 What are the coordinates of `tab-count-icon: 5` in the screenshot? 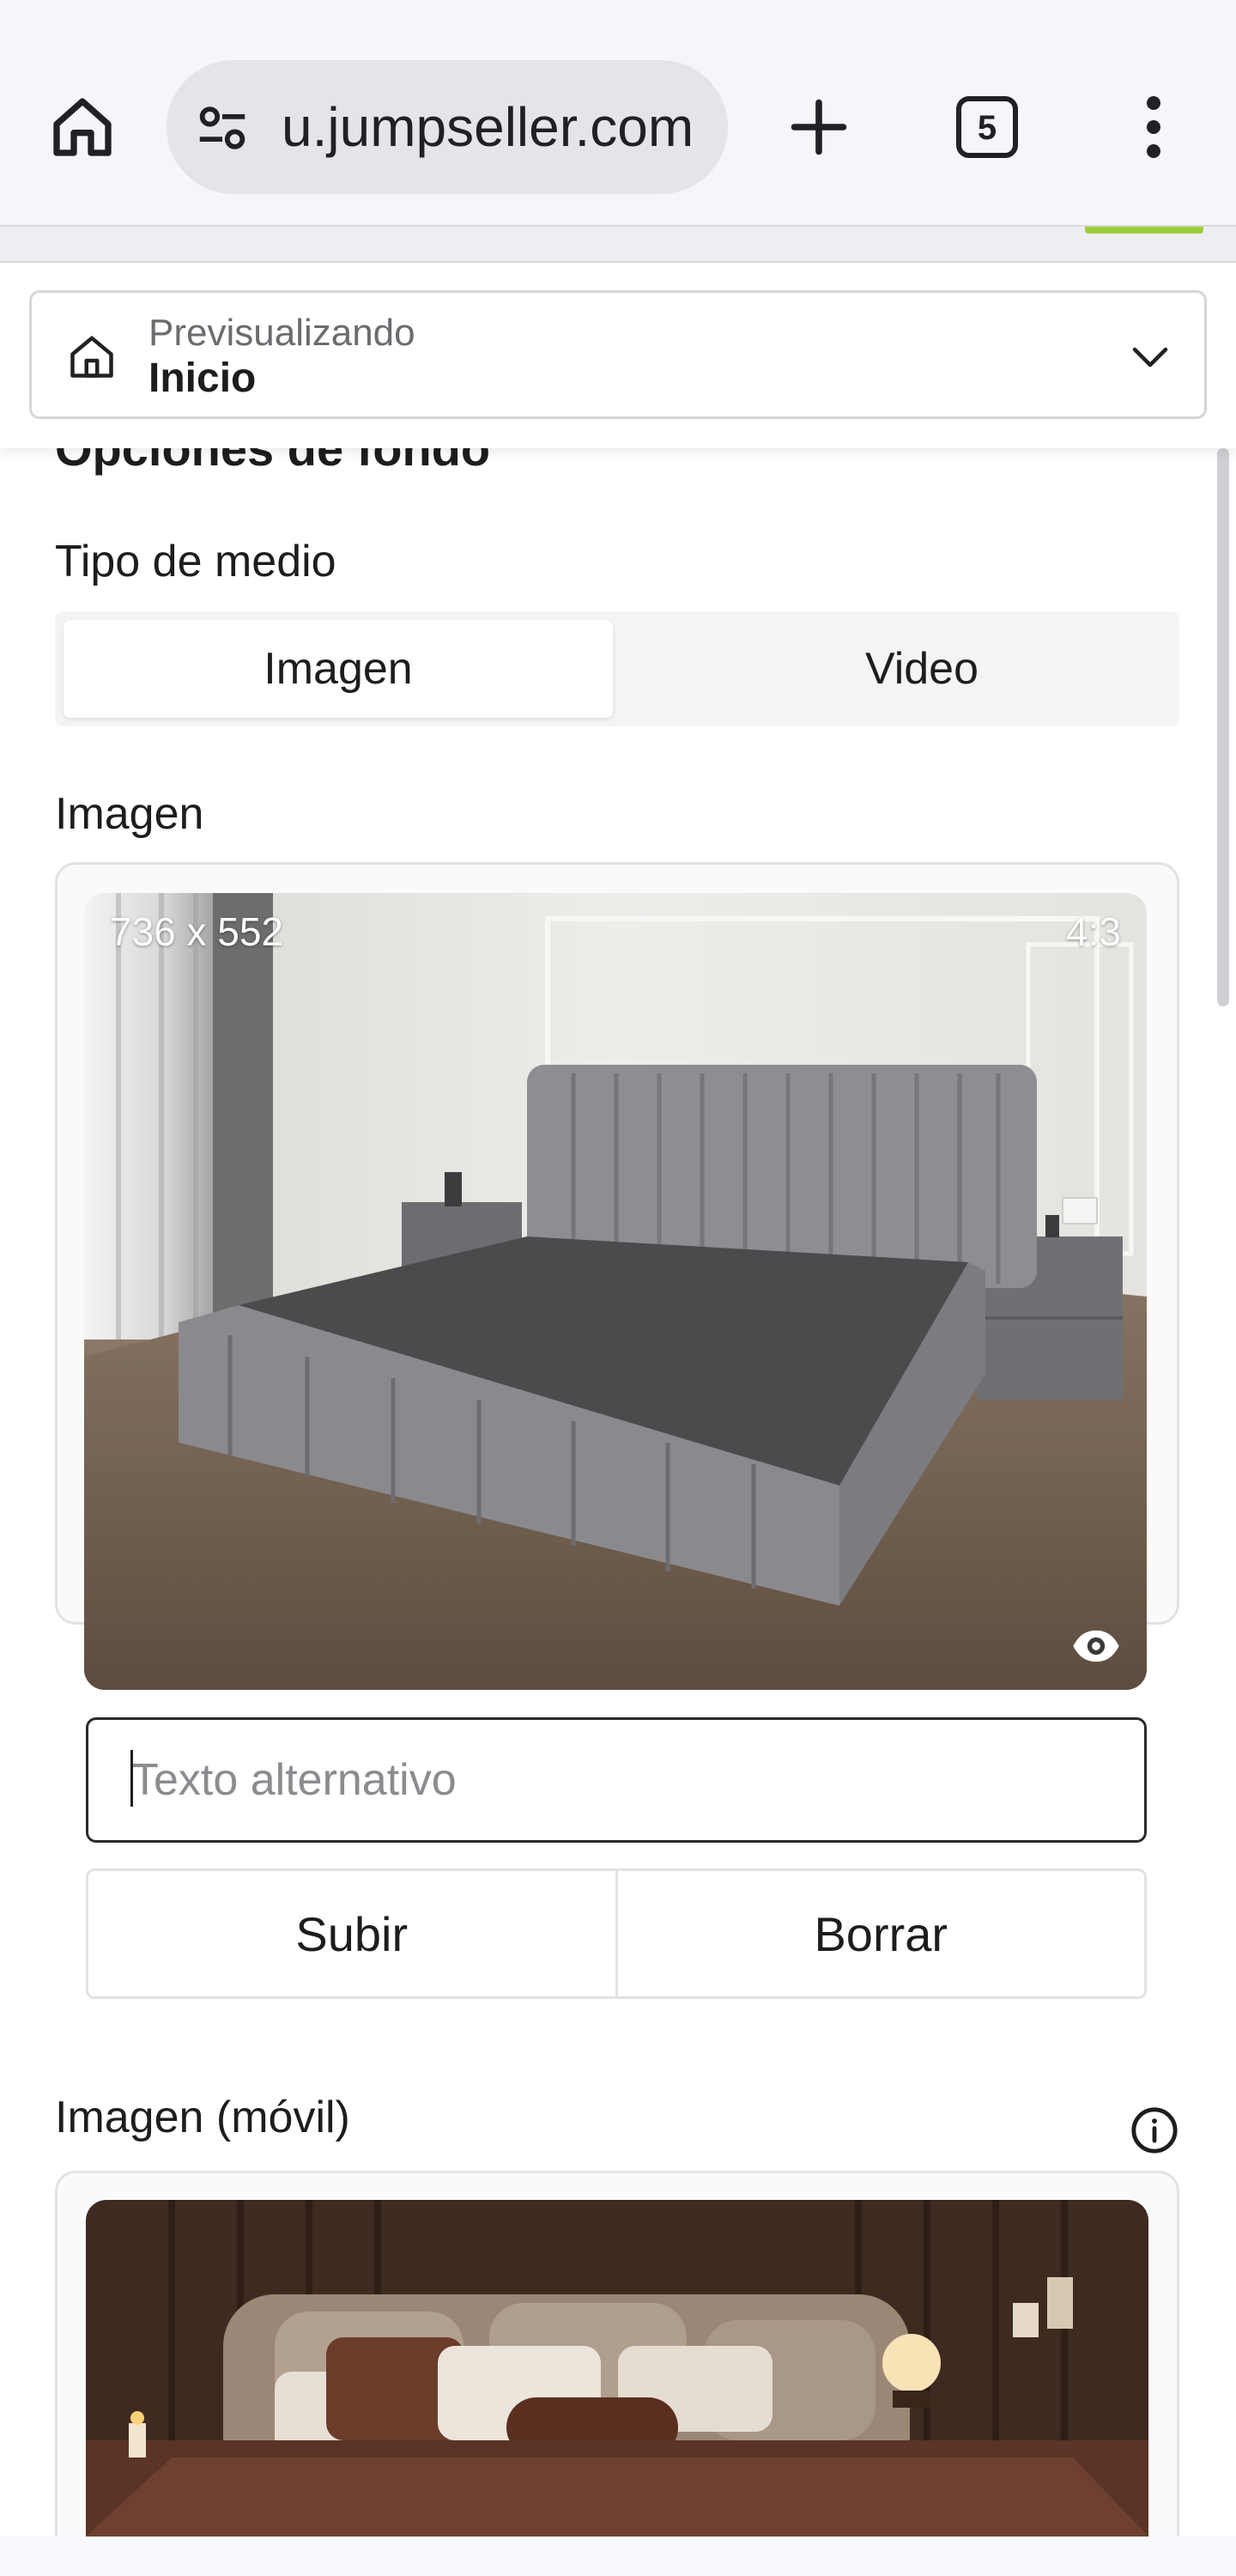 It's located at (987, 127).